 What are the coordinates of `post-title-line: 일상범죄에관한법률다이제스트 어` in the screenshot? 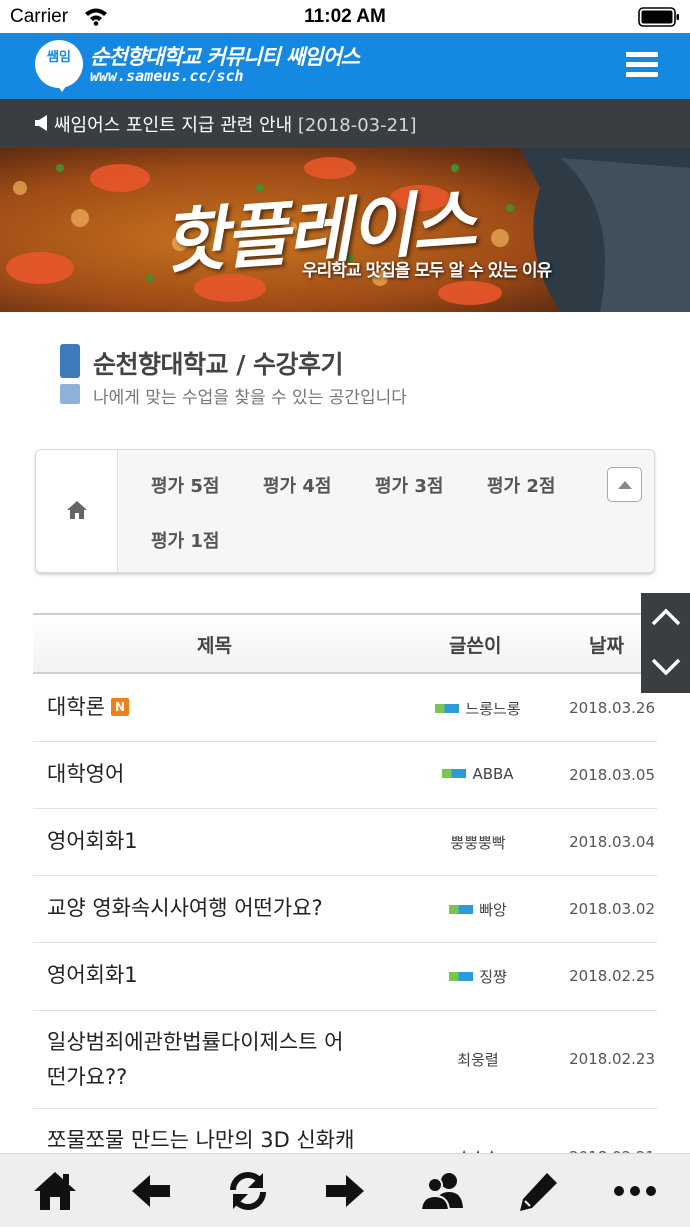 It's located at (195, 1042).